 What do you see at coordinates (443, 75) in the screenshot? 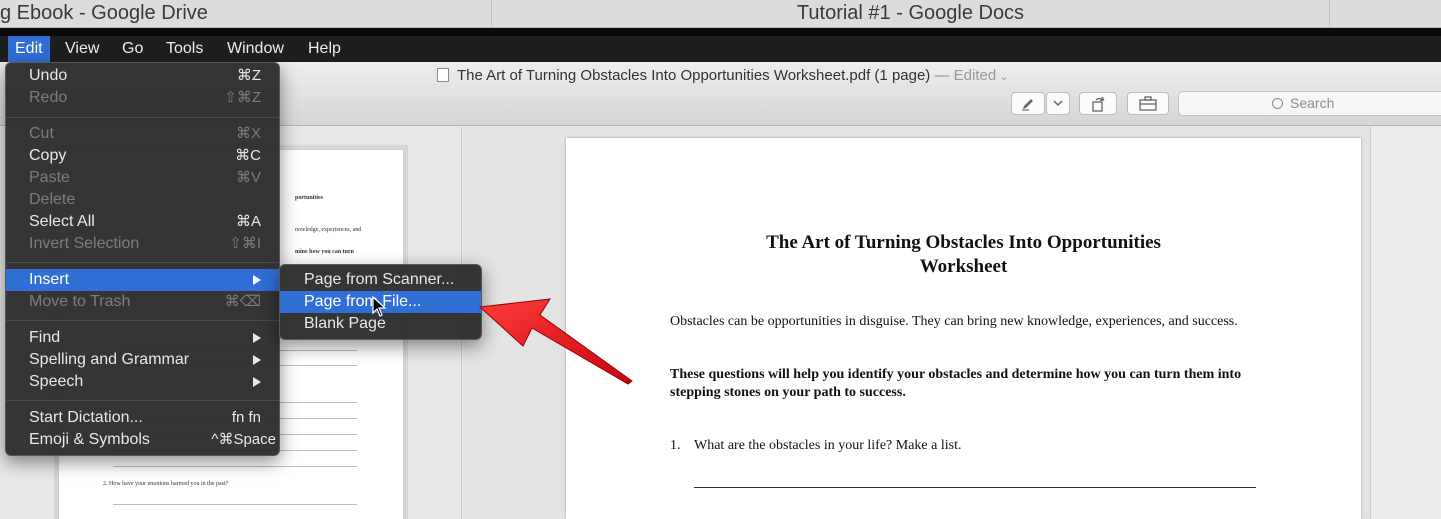
I see `pdf-file-icon` at bounding box center [443, 75].